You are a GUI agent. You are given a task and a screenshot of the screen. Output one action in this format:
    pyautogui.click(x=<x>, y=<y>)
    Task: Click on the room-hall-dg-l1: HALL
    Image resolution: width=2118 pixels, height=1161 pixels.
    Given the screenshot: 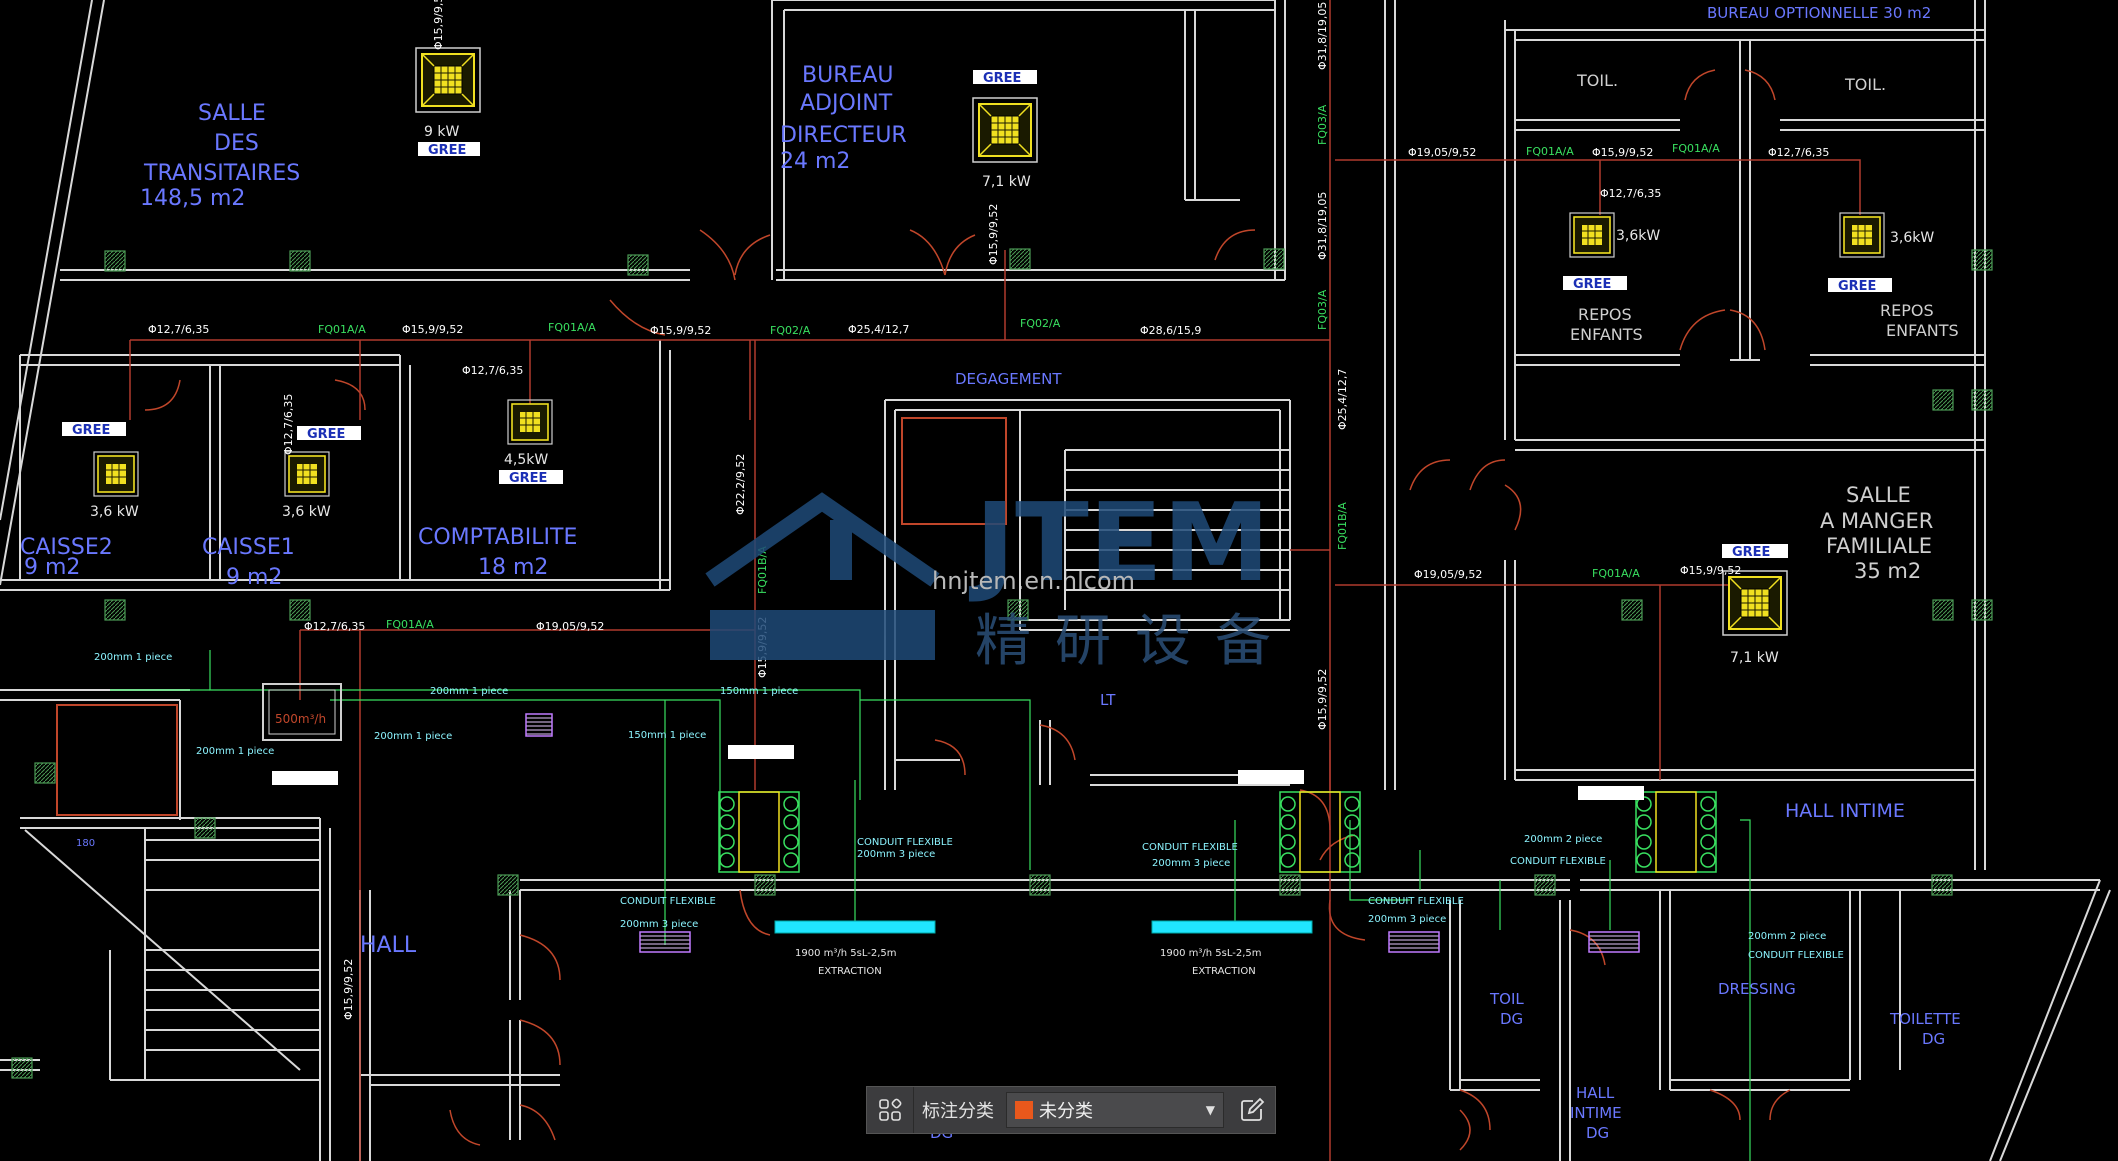 What is the action you would take?
    pyautogui.click(x=1595, y=1093)
    